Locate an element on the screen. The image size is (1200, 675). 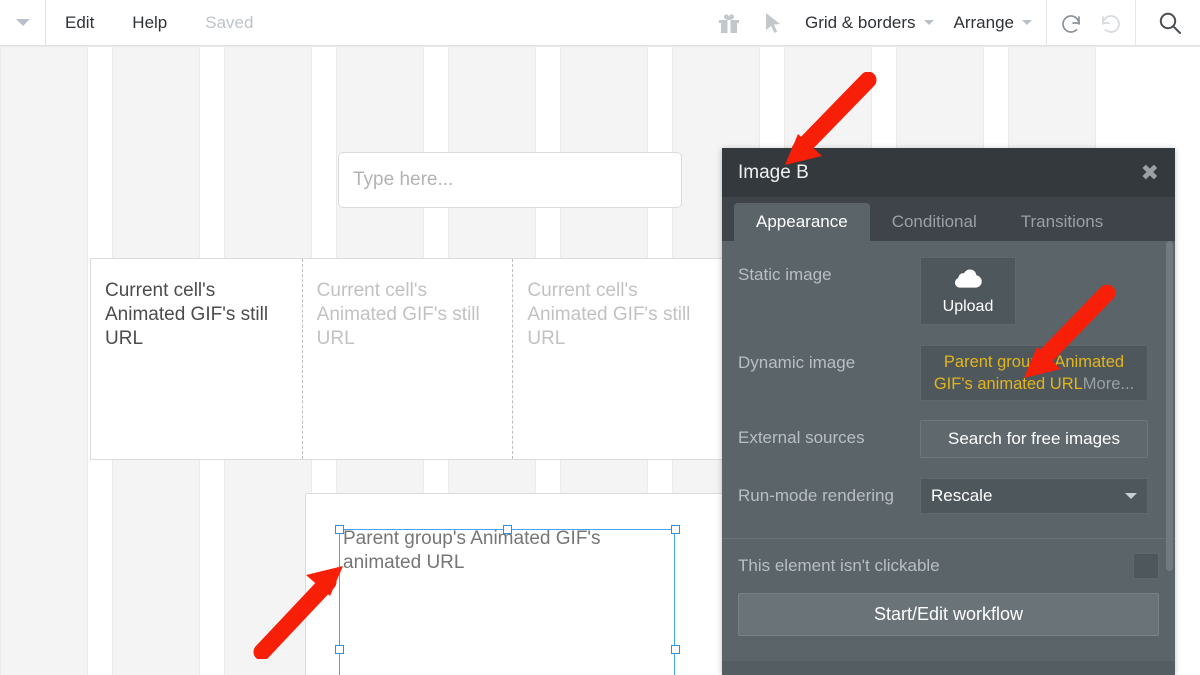
redo-icon is located at coordinates (1111, 23).